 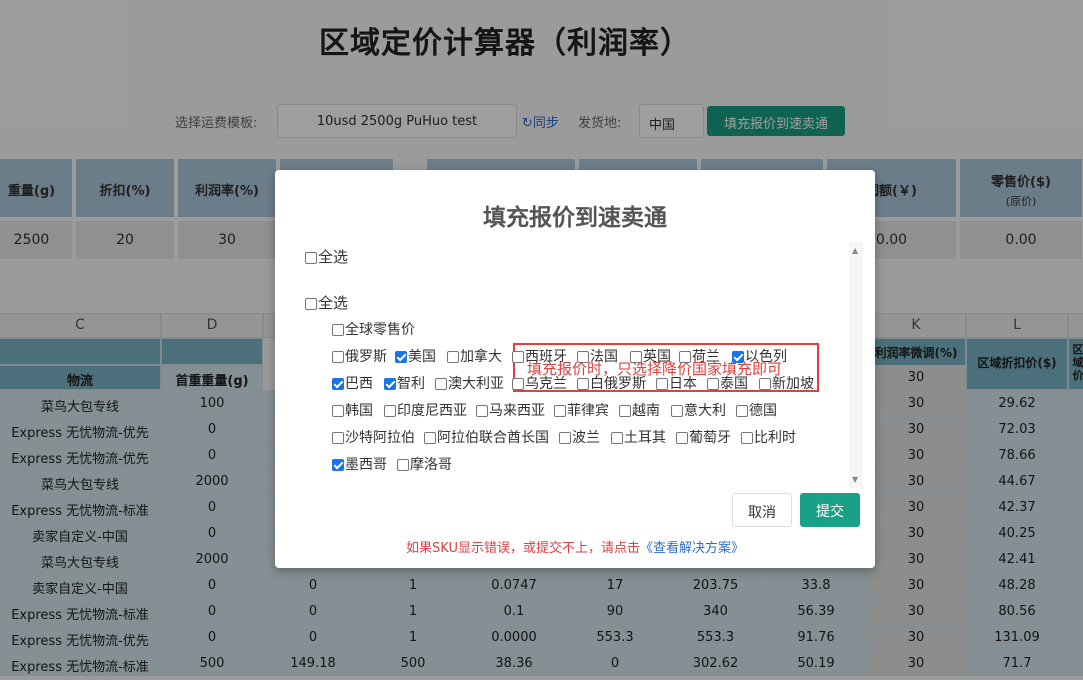 I want to click on global-retail-checkbox: 全球零售价, so click(x=373, y=329).